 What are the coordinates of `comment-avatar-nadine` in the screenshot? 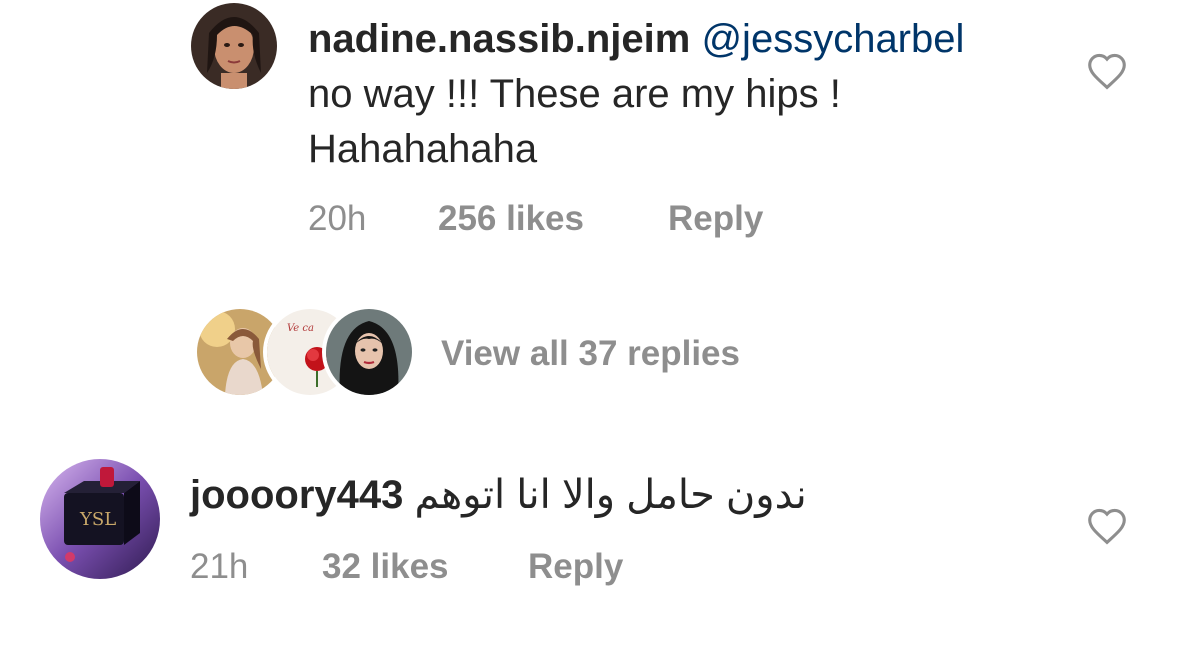 It's located at (234, 46).